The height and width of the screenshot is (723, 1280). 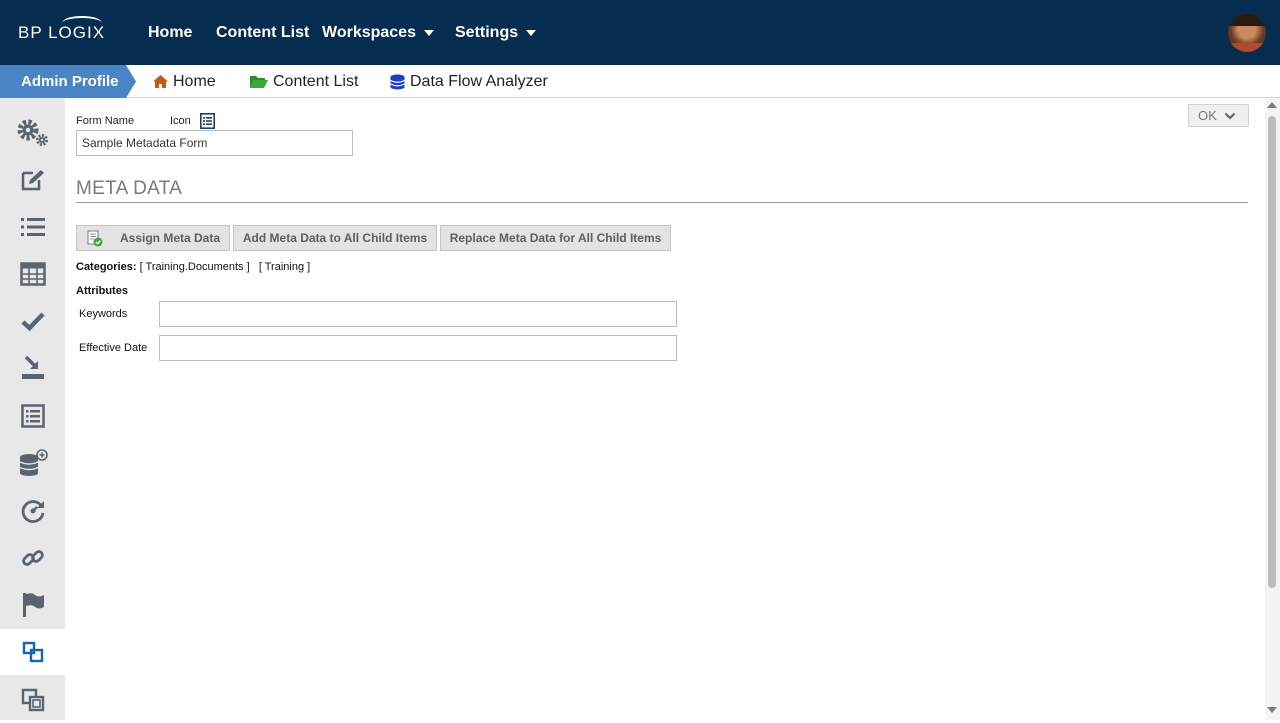 I want to click on keywords-label: Keywords, so click(x=103, y=314).